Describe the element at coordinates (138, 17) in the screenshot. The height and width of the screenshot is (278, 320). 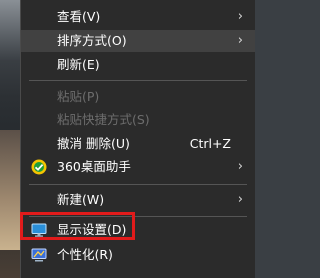
I see `menu-item-view: 查看(V) ›` at that location.